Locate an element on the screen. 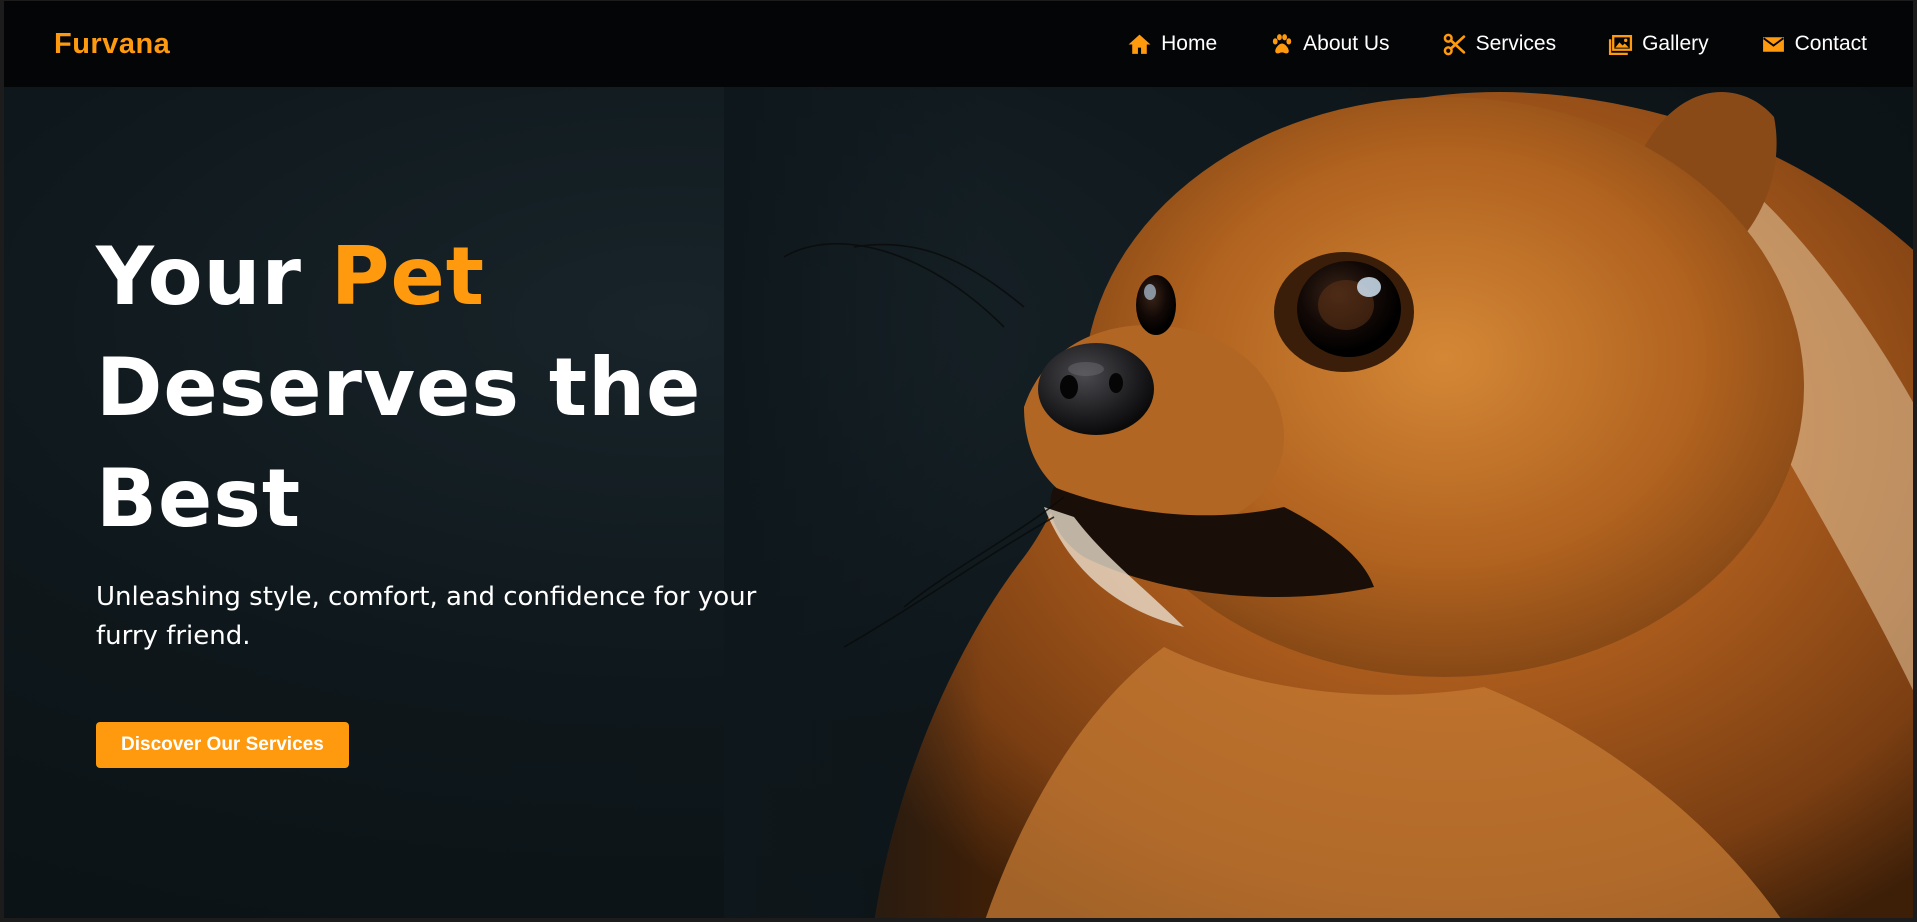 This screenshot has height=922, width=1917. nav-item-about-us: About Us is located at coordinates (1329, 44).